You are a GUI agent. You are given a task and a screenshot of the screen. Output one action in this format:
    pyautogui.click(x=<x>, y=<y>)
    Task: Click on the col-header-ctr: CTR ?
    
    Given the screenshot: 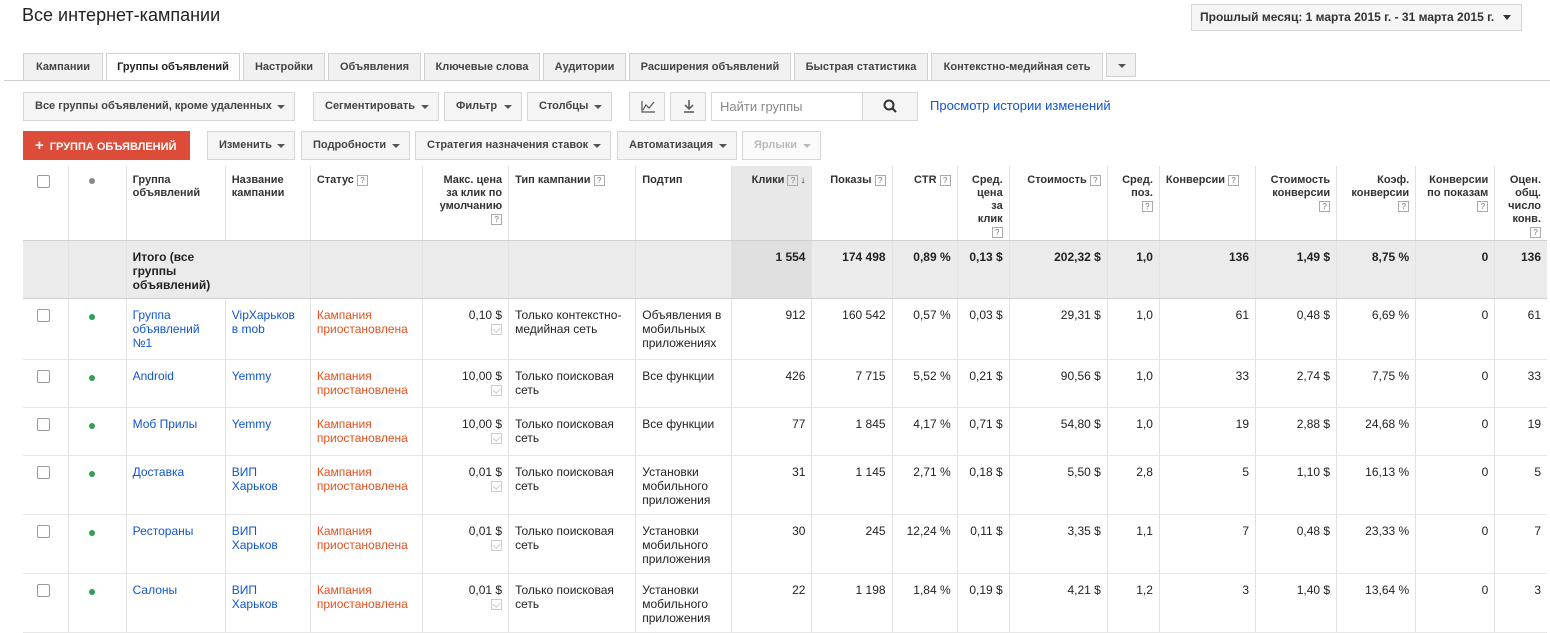 What is the action you would take?
    pyautogui.click(x=925, y=203)
    